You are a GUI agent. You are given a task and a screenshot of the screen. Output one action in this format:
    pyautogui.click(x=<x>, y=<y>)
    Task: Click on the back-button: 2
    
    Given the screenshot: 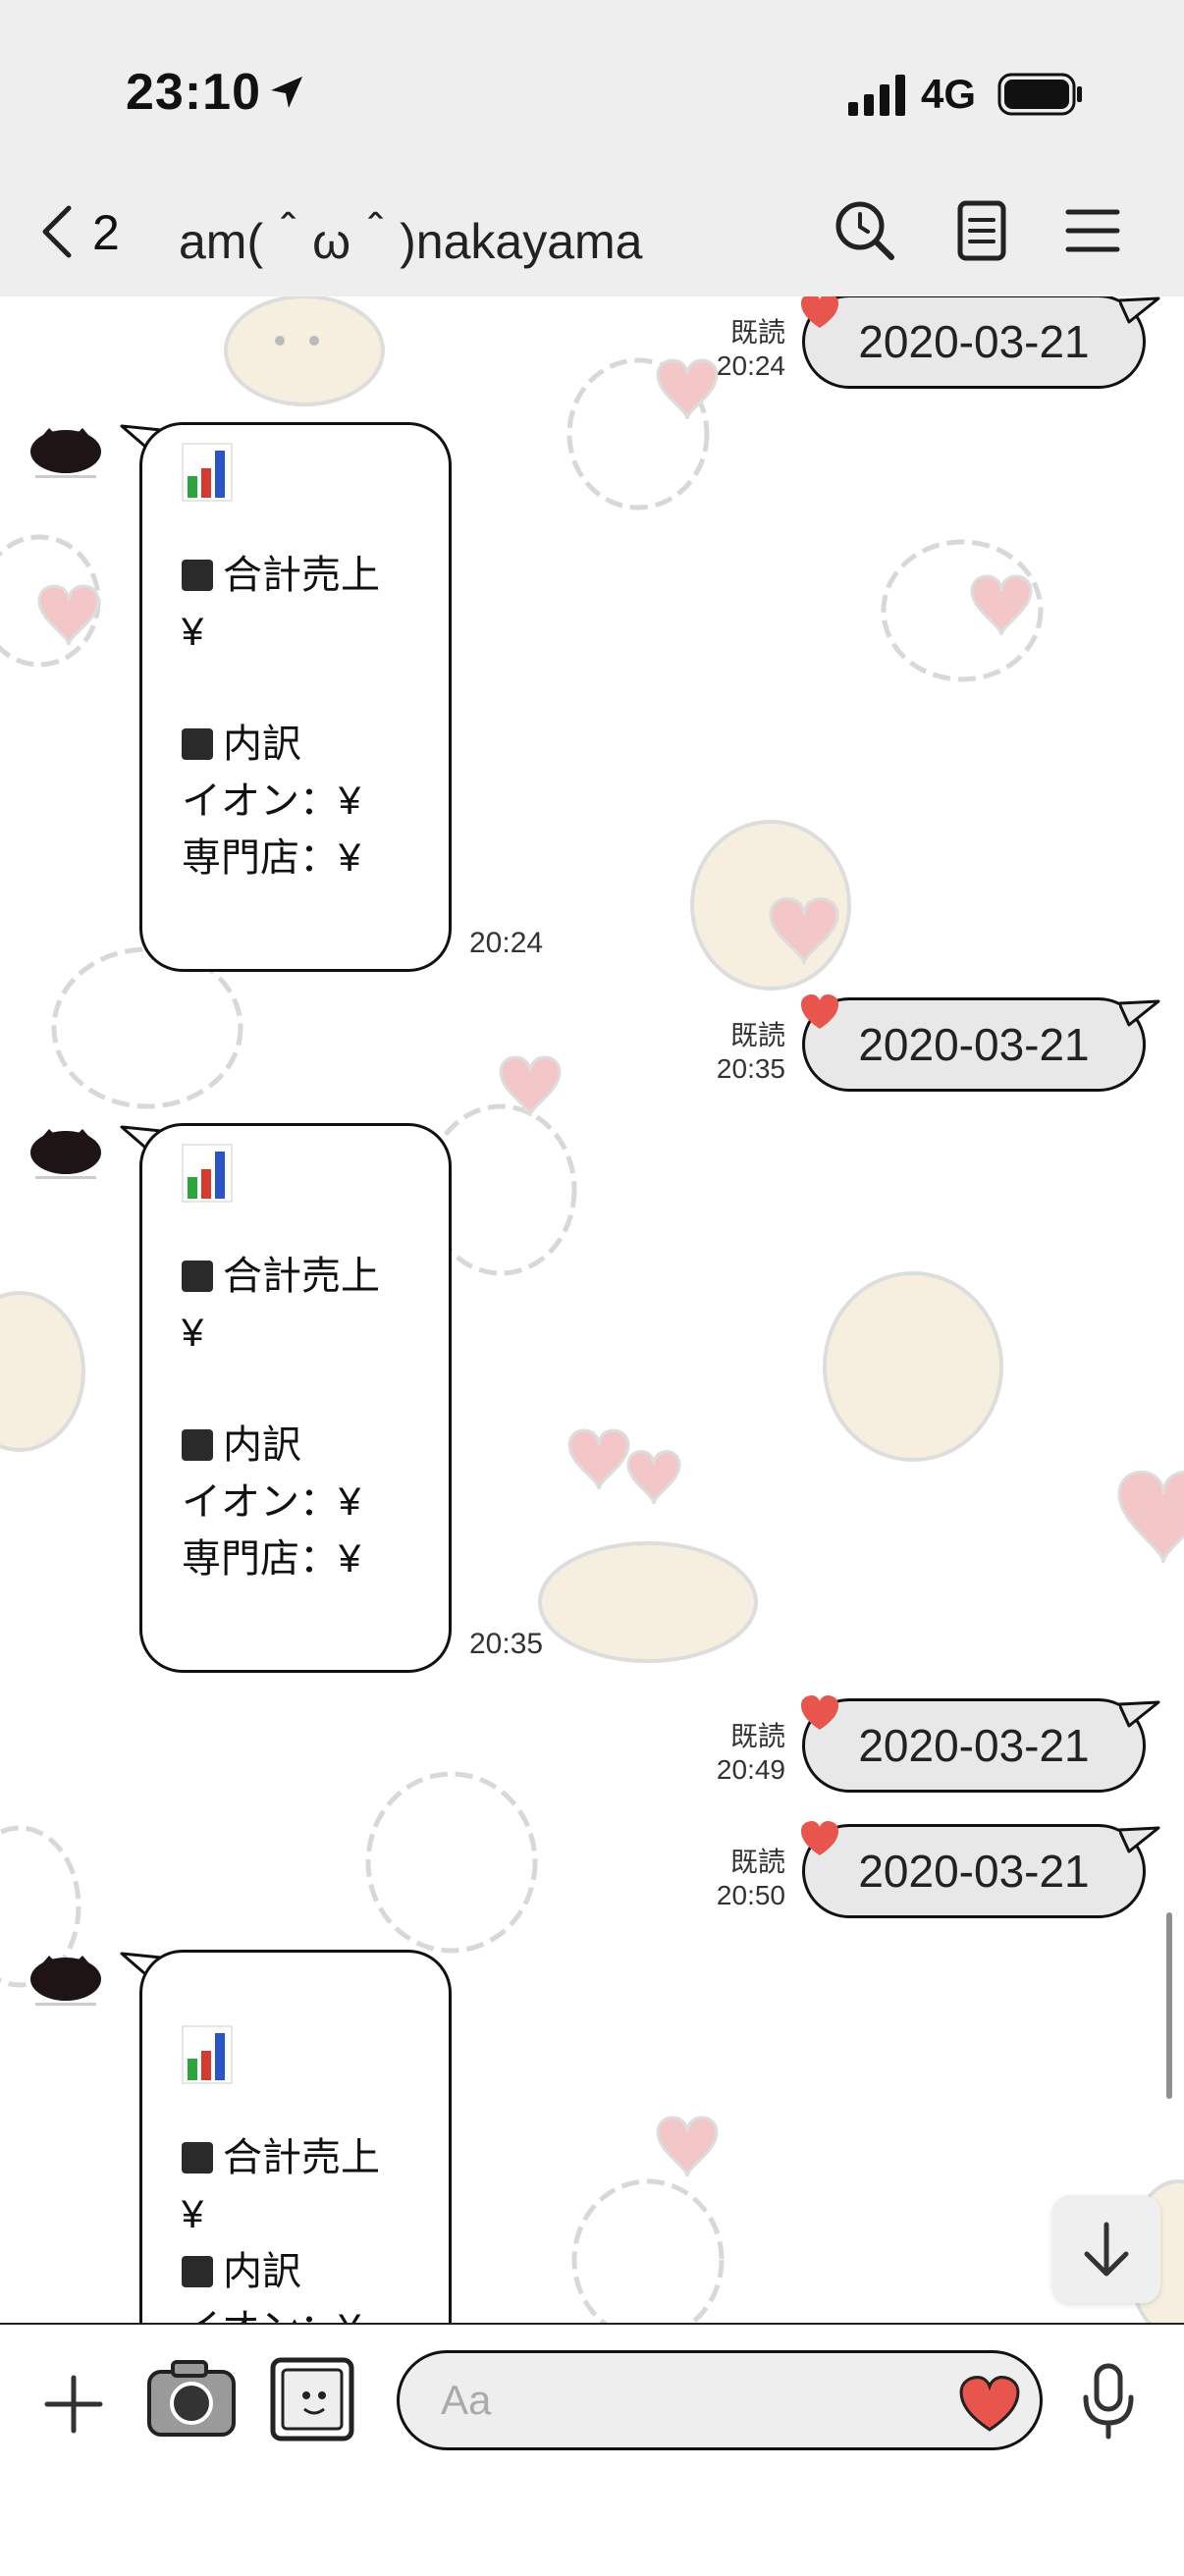 What is the action you would take?
    pyautogui.click(x=96, y=230)
    